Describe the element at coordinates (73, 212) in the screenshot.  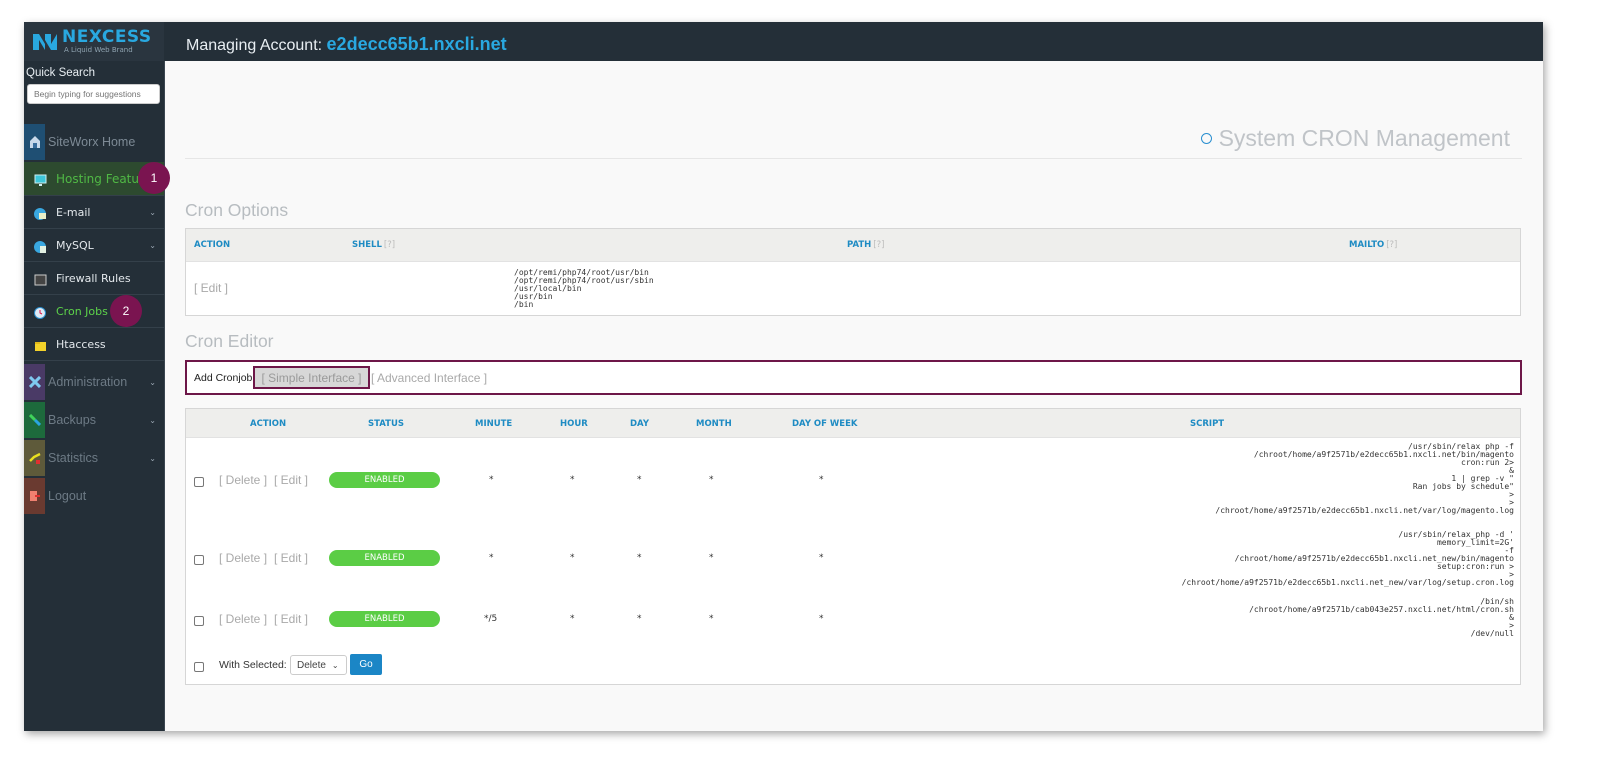
I see `sidebar-item-label: E-mail` at that location.